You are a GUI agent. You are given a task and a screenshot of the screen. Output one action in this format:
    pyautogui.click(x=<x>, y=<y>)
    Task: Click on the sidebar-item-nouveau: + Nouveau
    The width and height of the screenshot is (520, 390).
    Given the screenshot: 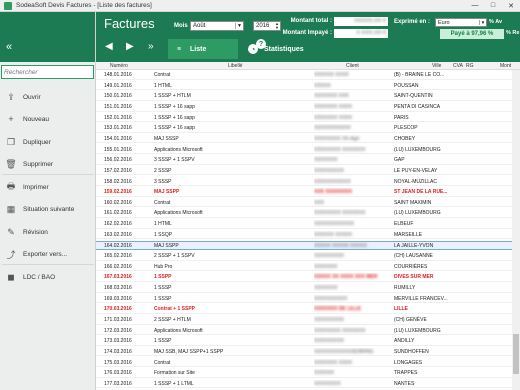 What is the action you would take?
    pyautogui.click(x=48, y=119)
    